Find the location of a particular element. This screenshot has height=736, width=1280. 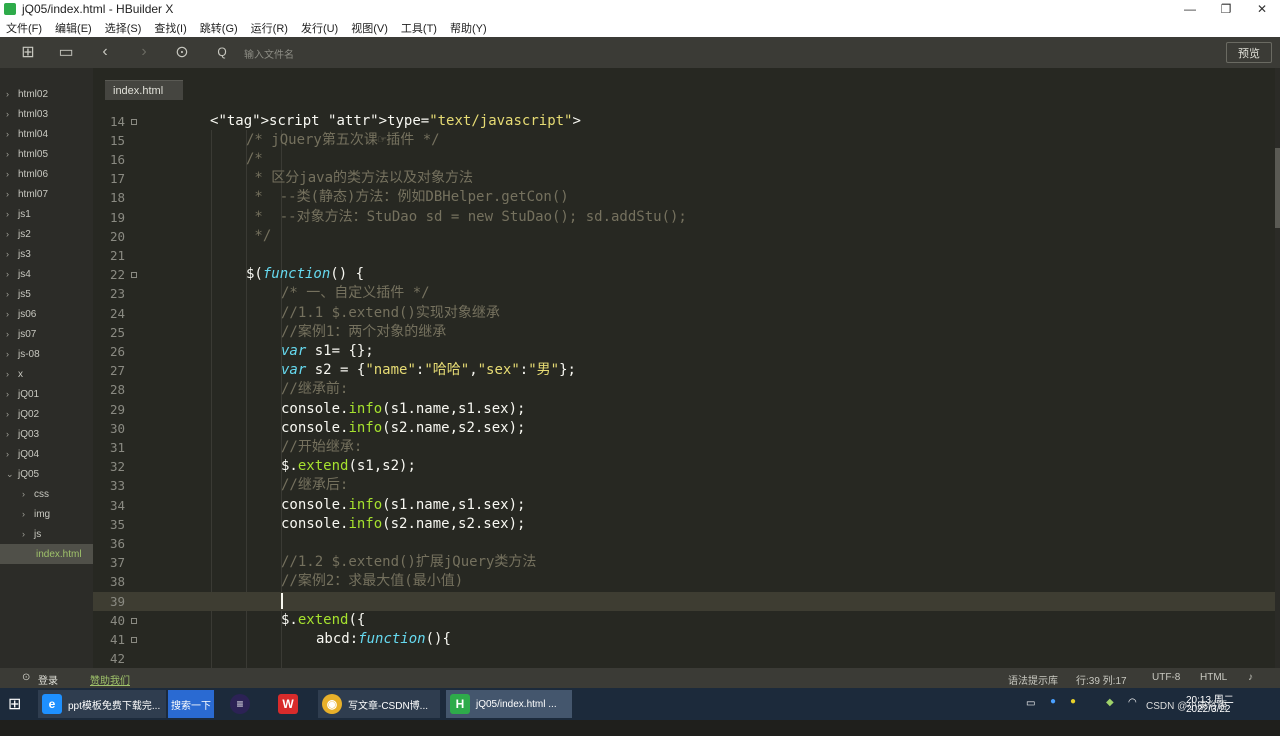

tree-item: › jQ02 is located at coordinates (46, 414).